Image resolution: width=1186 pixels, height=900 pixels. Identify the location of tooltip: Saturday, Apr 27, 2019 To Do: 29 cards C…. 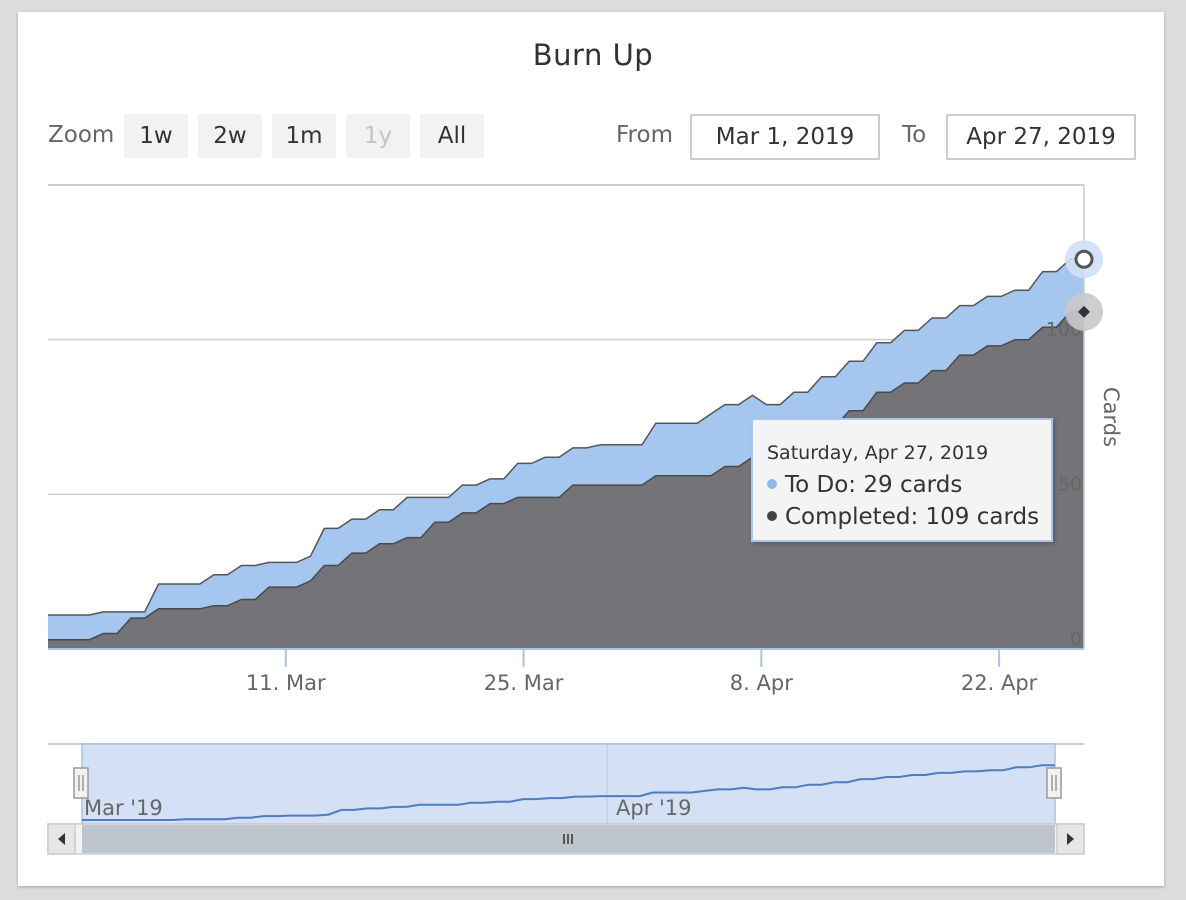
(902, 480).